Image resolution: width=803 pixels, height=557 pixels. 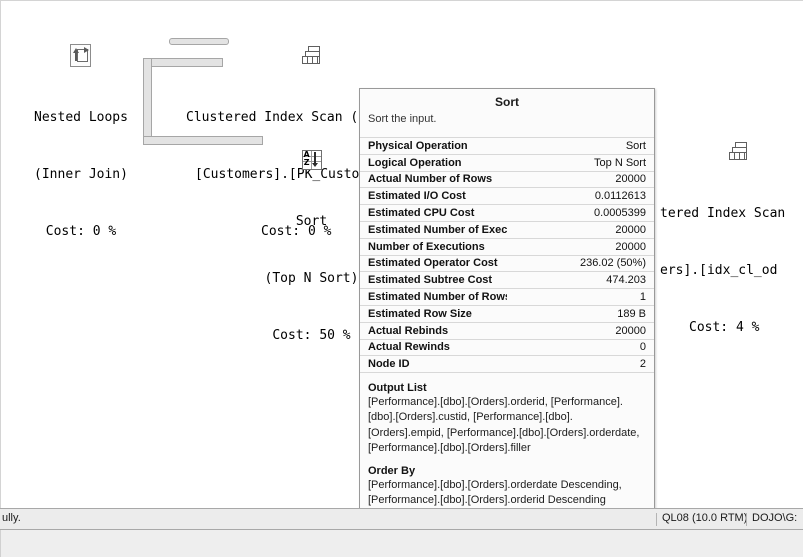 What do you see at coordinates (433, 263) in the screenshot?
I see `tooltip-property-key: Estimated Operator Cost` at bounding box center [433, 263].